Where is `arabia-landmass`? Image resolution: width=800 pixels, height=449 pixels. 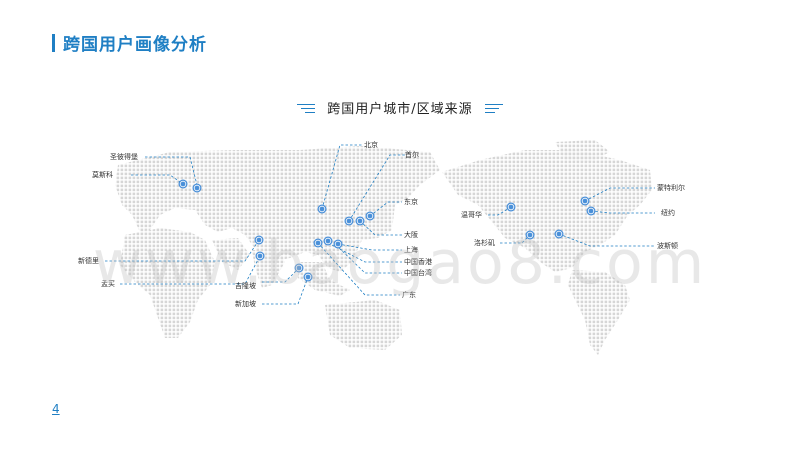
arabia-landmass is located at coordinates (231, 254).